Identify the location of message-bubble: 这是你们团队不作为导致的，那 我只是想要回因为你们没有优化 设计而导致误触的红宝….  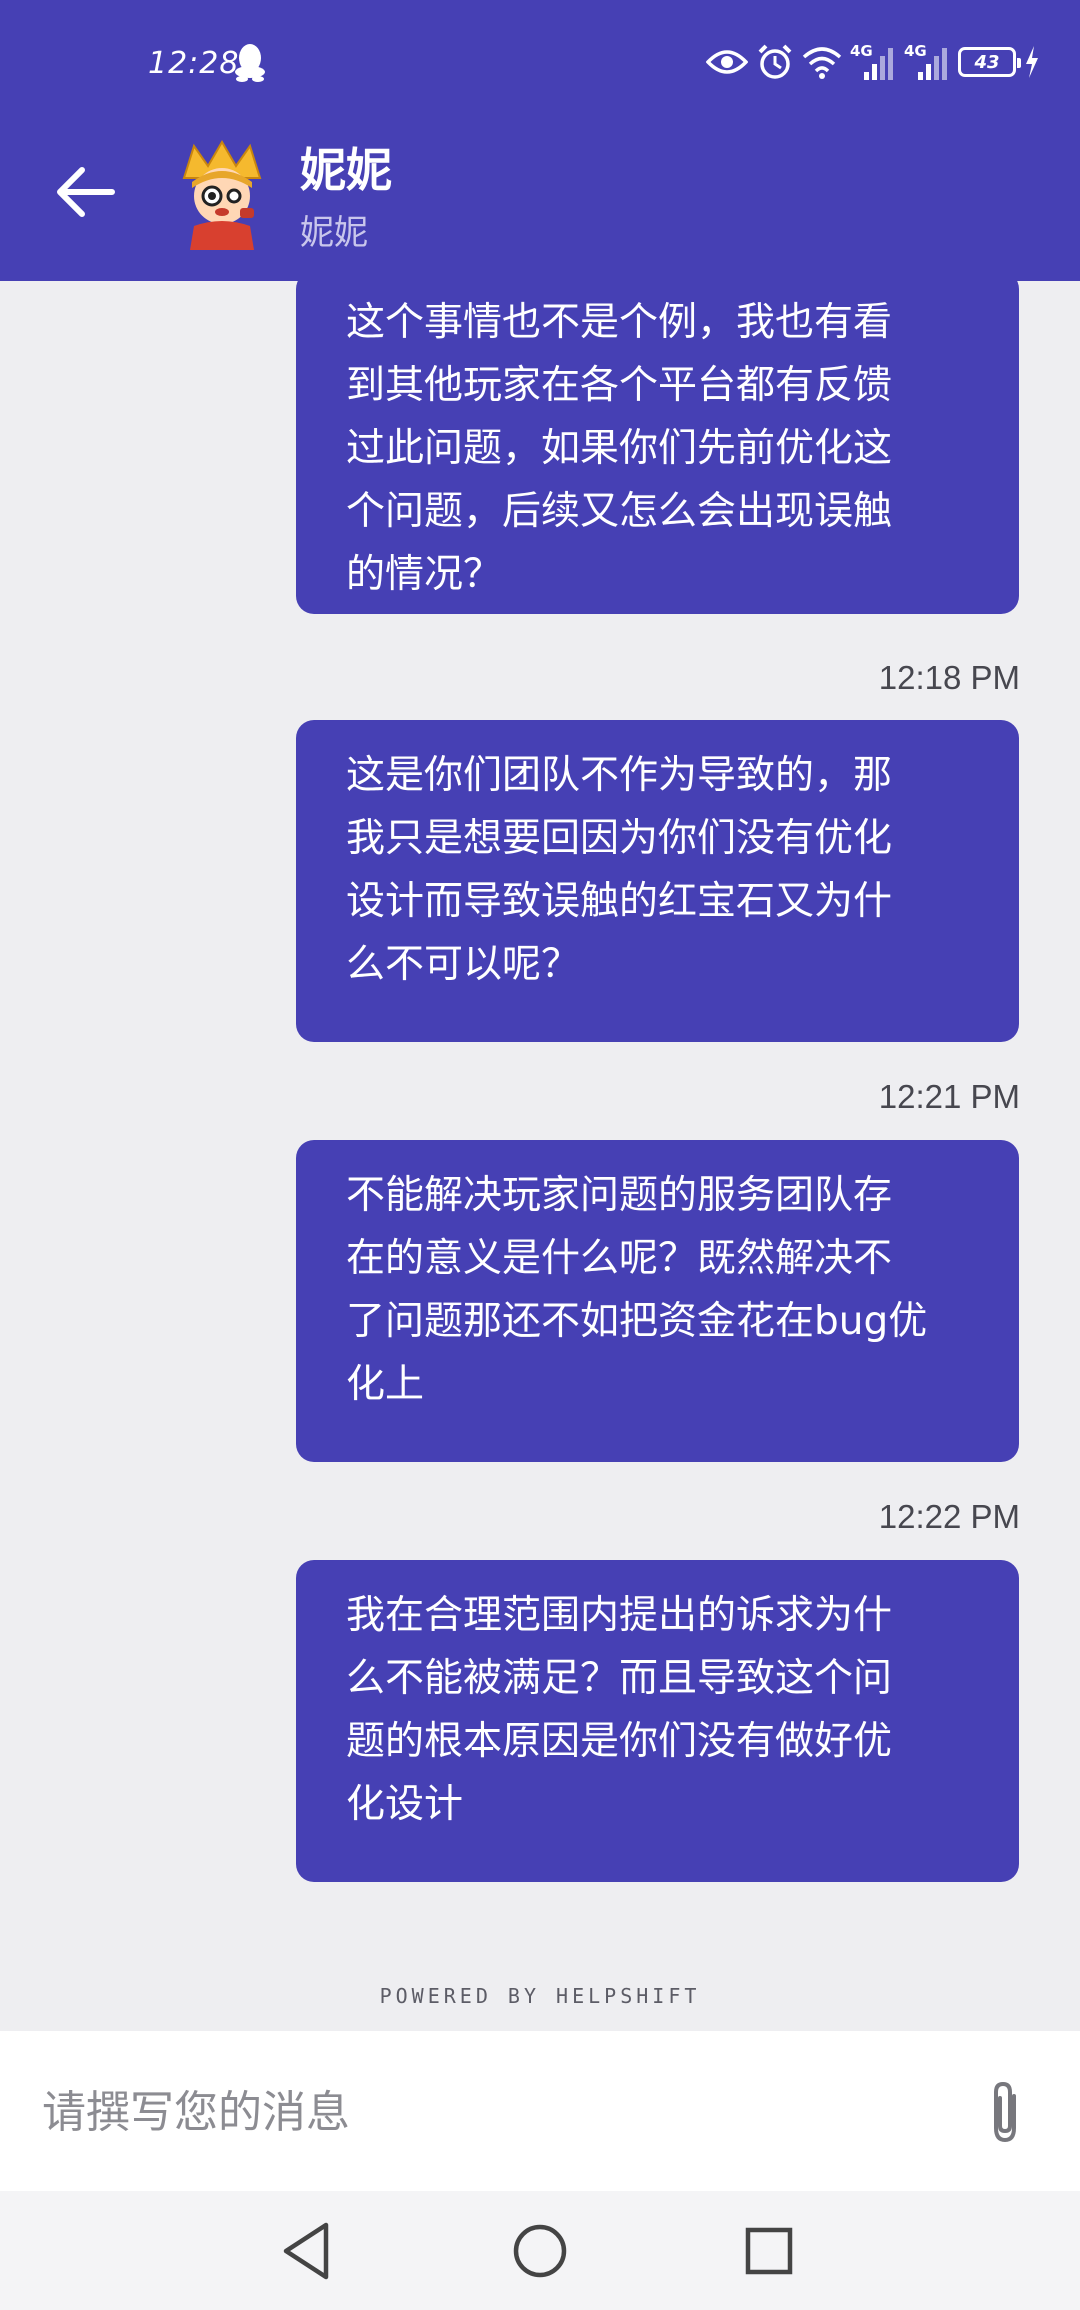
(657, 881).